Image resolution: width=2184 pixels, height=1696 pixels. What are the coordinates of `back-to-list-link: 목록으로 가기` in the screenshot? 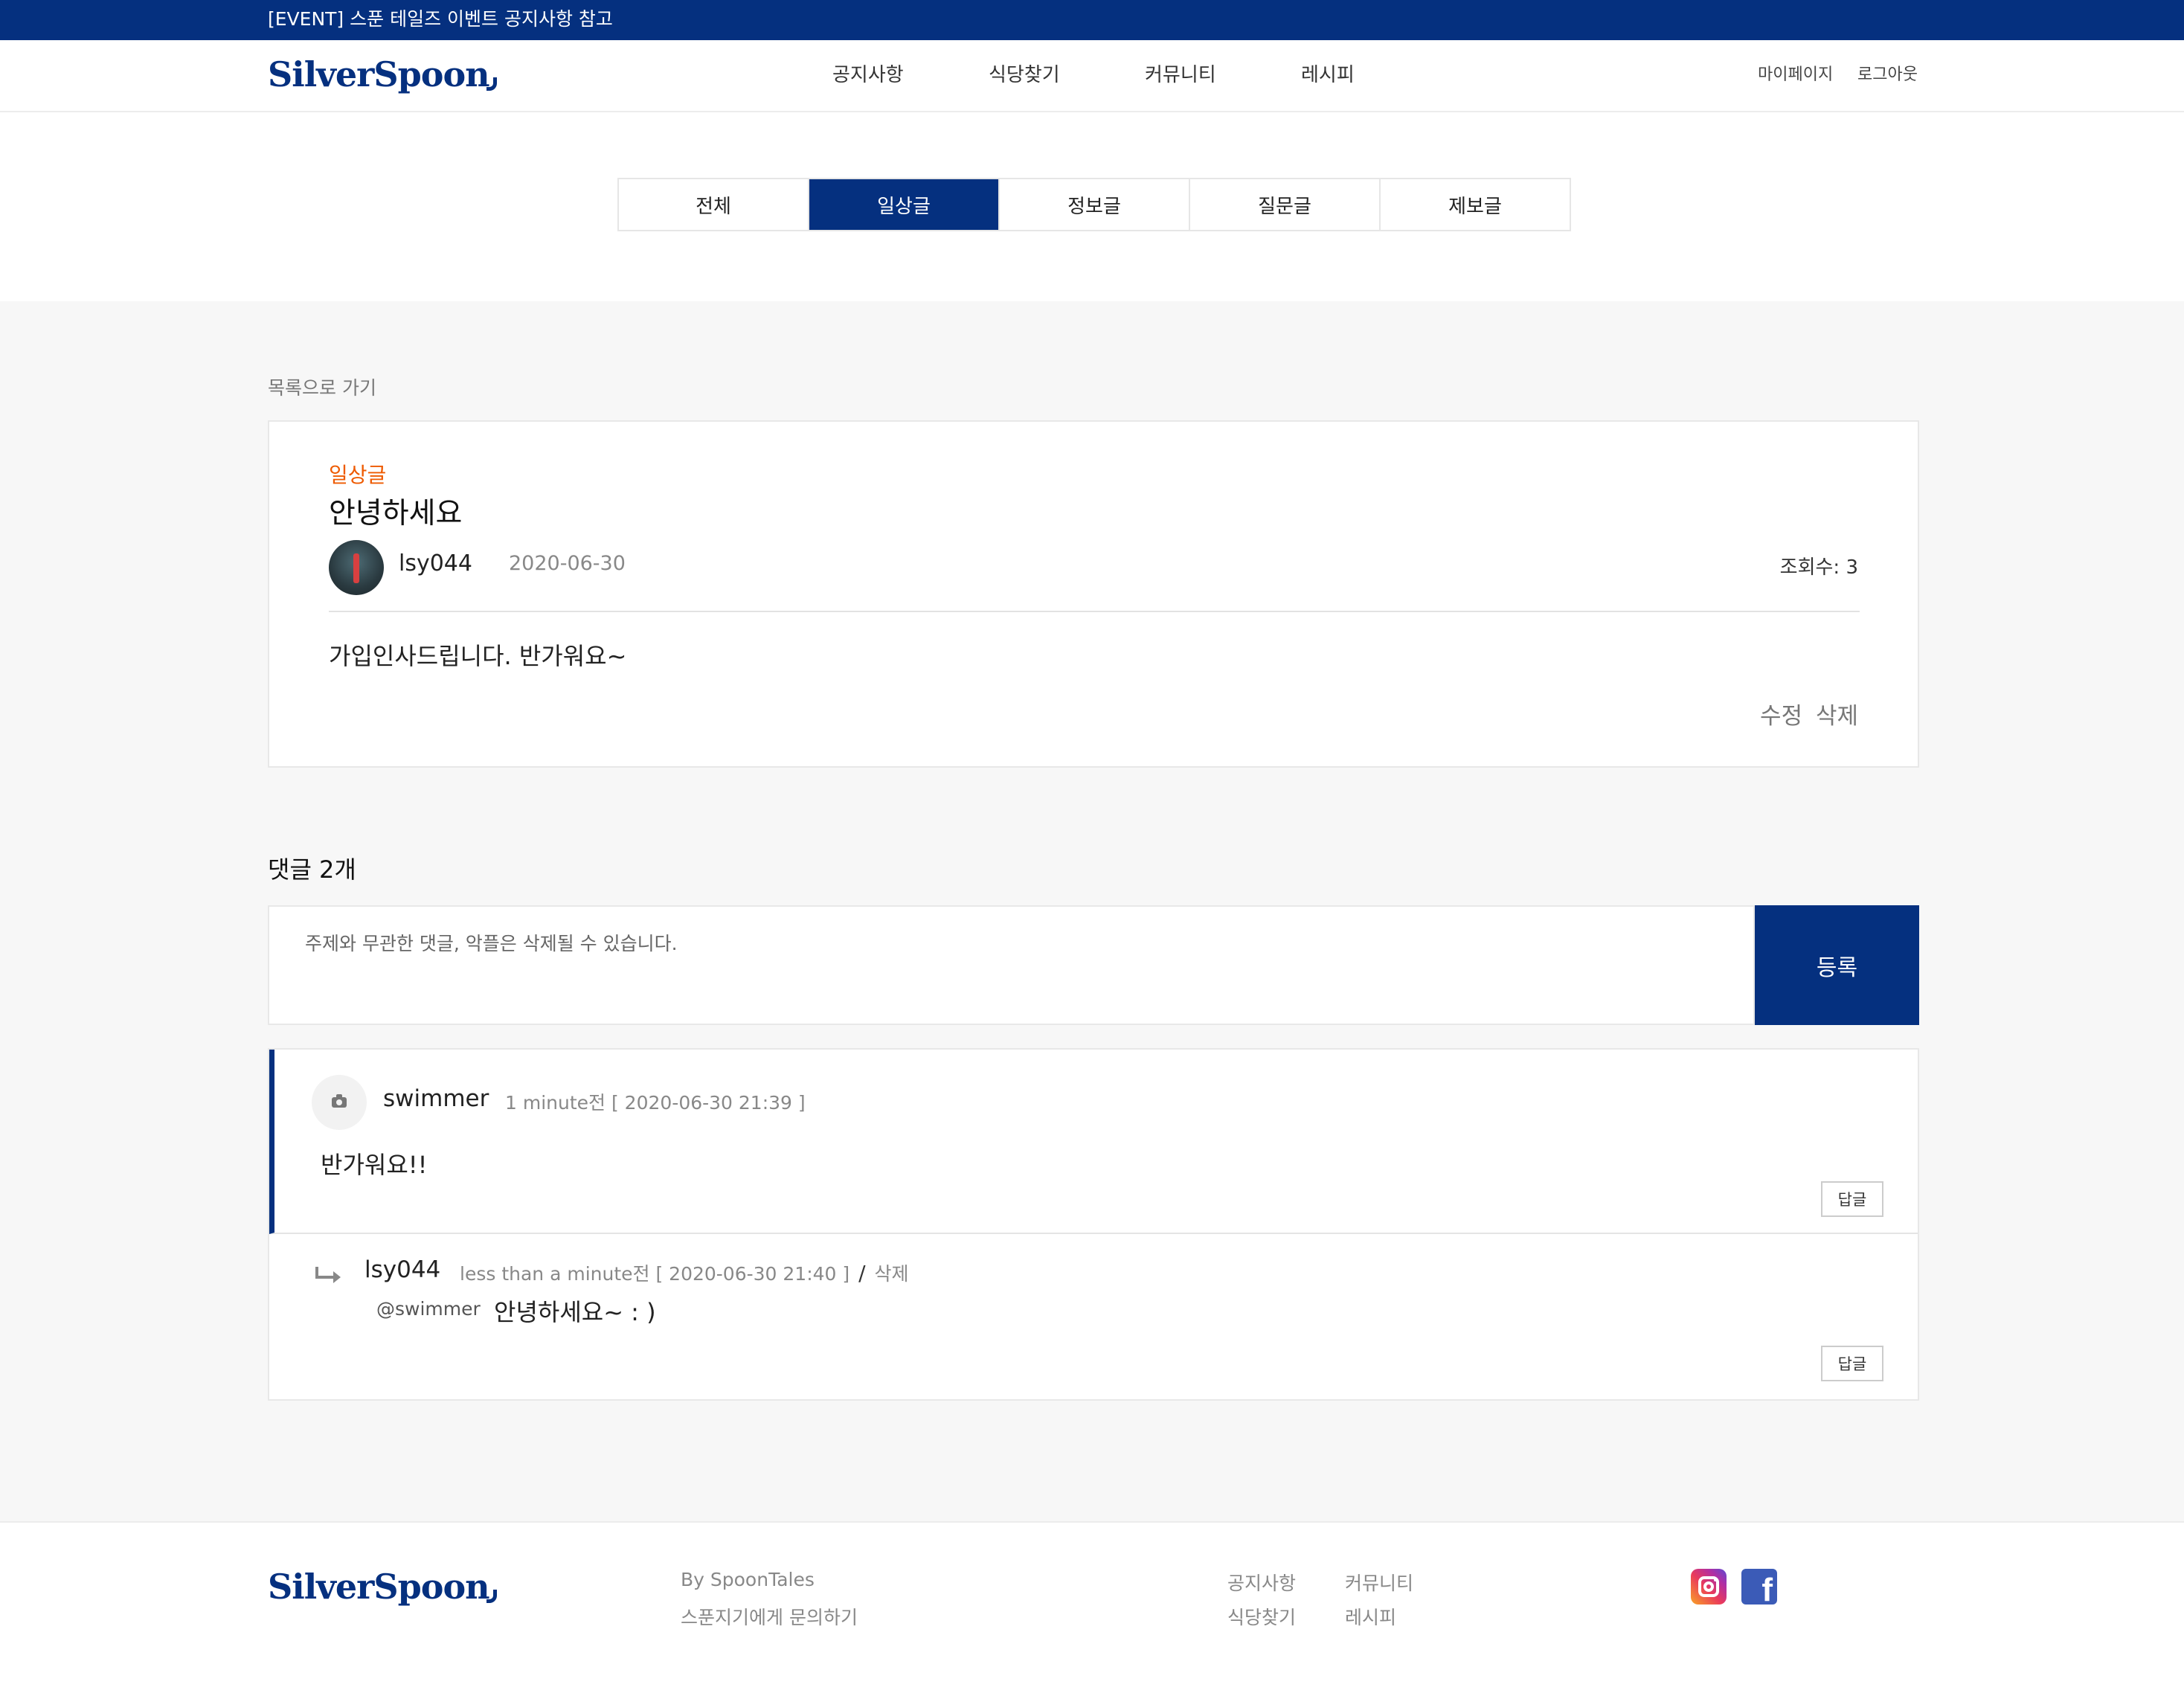 It's located at (322, 386).